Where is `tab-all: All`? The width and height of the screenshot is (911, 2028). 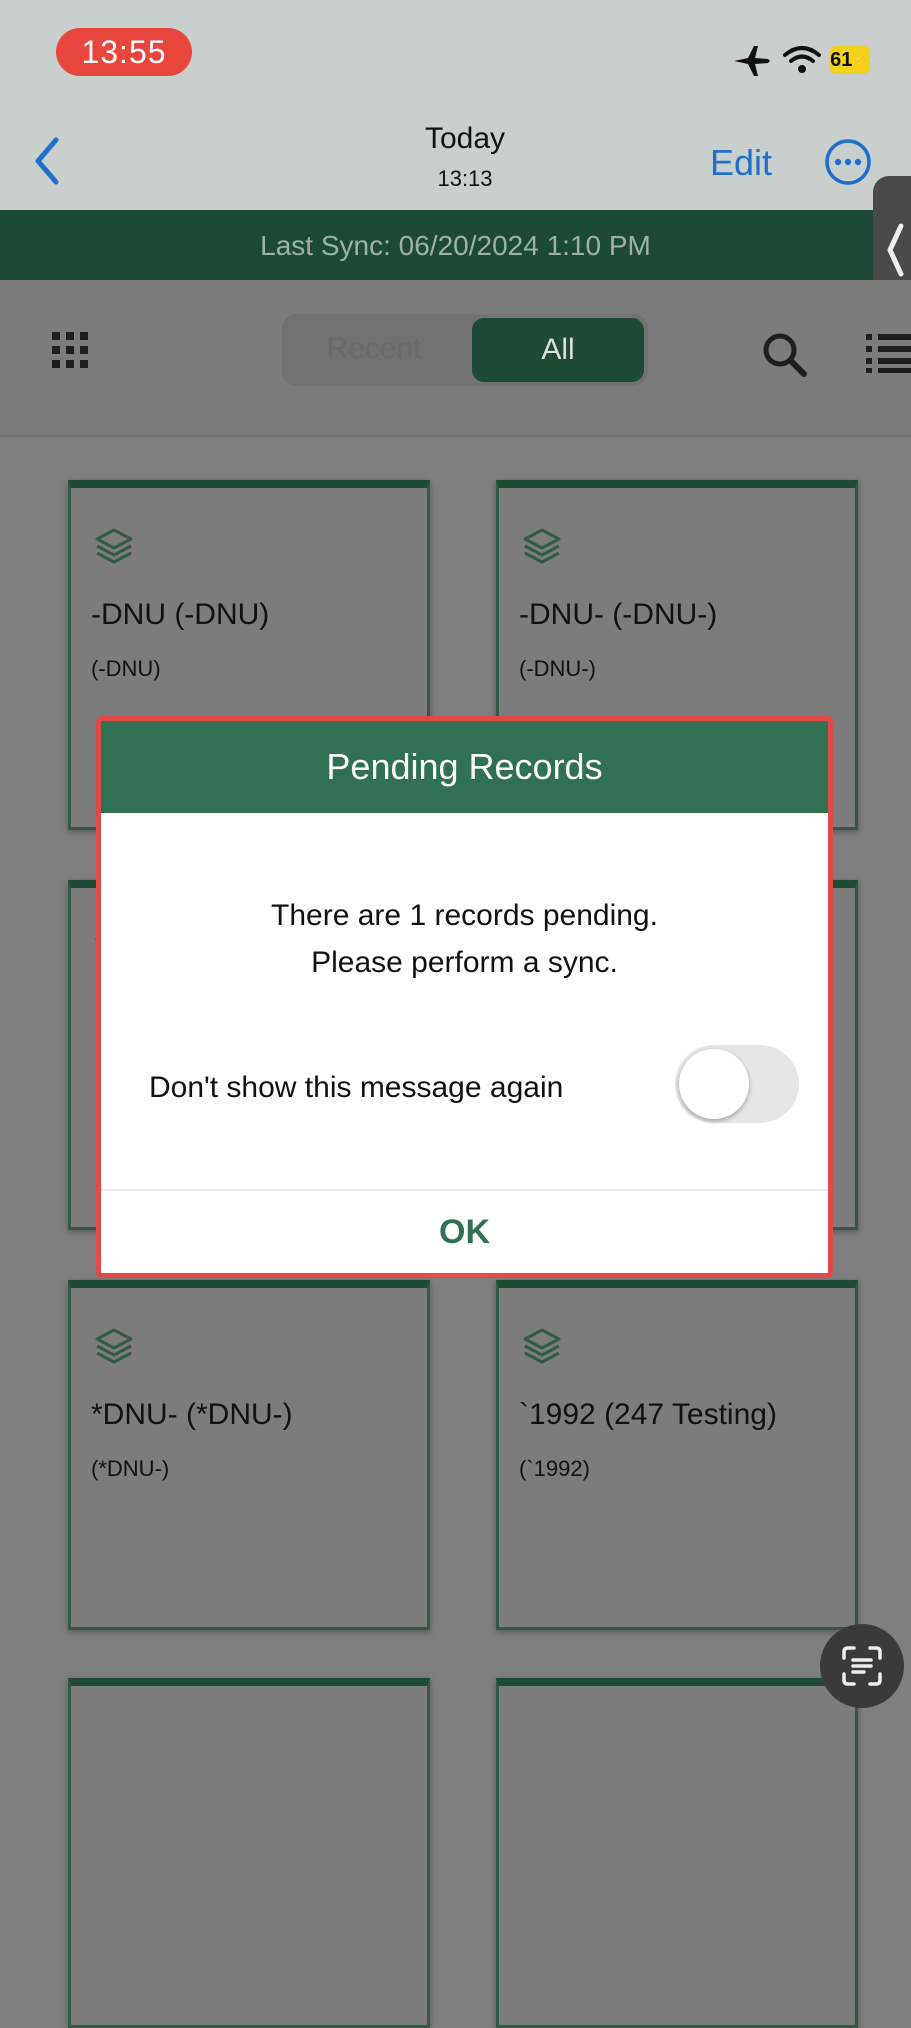
tab-all: All is located at coordinates (558, 350).